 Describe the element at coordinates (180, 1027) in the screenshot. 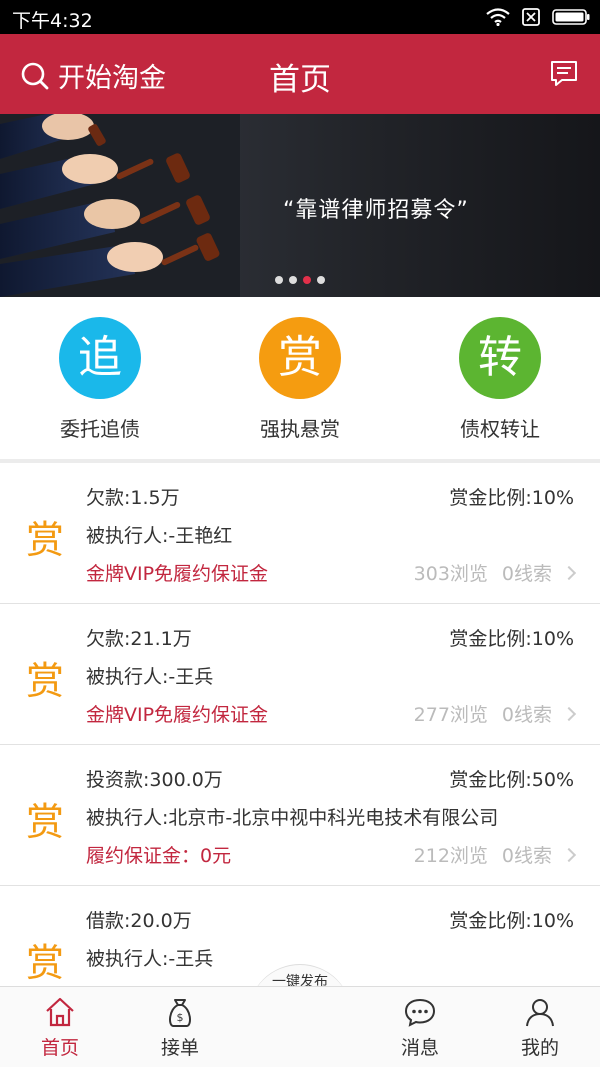

I see `tab-orders: $ 接单` at that location.